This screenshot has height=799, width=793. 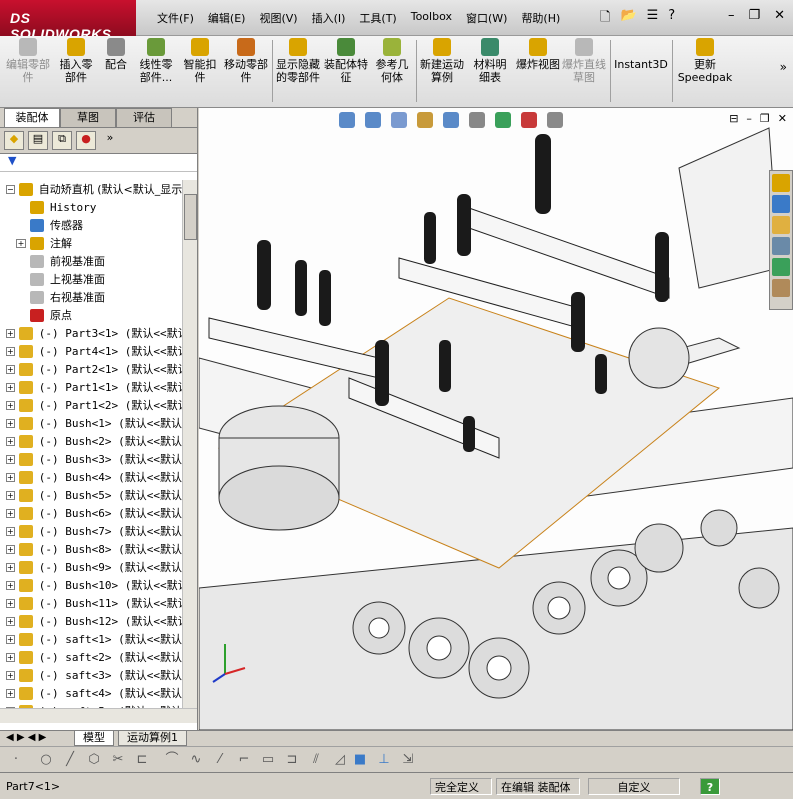 What do you see at coordinates (653, 19) in the screenshot?
I see `options-icon: ☰` at bounding box center [653, 19].